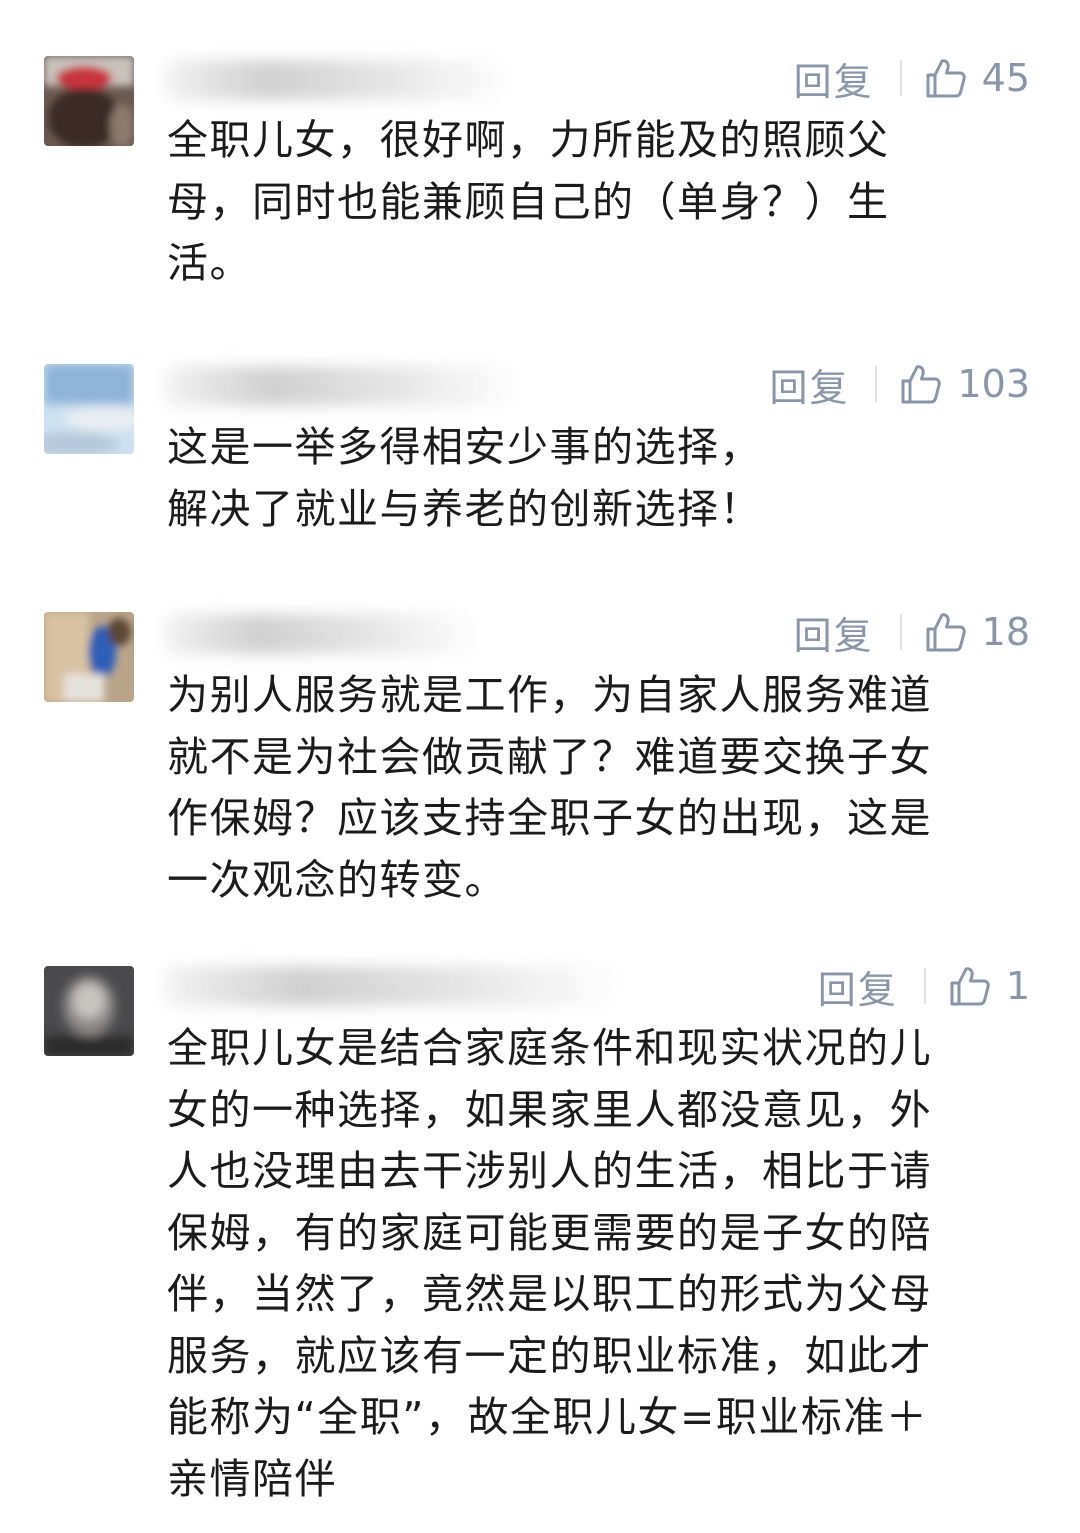 This screenshot has width=1080, height=1533. Describe the element at coordinates (912, 632) in the screenshot. I see `comment-actions: 回复 18` at that location.